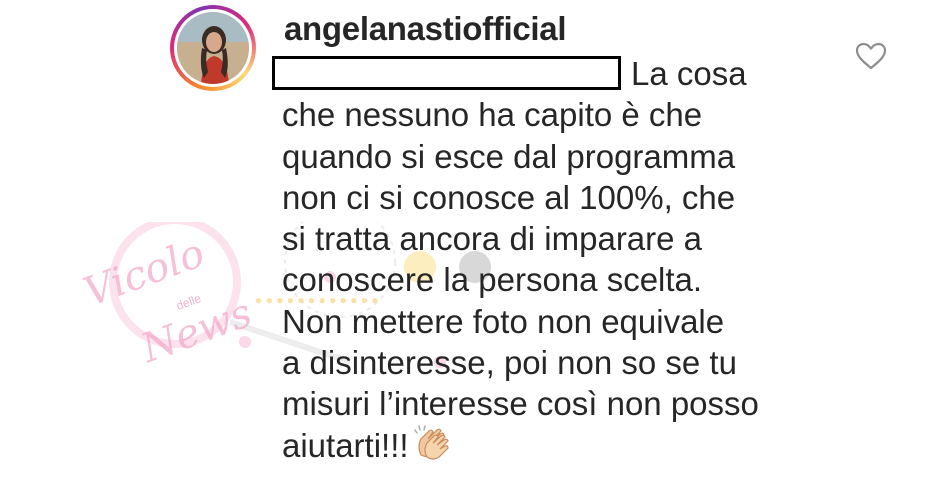 The width and height of the screenshot is (945, 490). What do you see at coordinates (492, 280) in the screenshot?
I see `comment-line: conoscere la persona scelta.` at bounding box center [492, 280].